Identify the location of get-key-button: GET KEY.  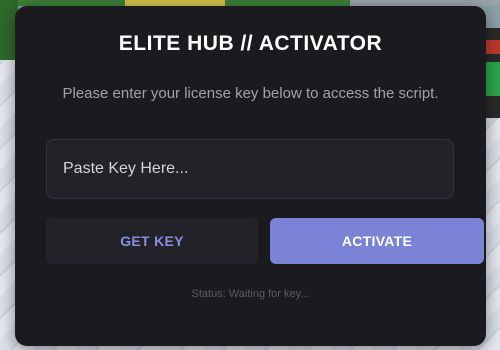
(152, 241).